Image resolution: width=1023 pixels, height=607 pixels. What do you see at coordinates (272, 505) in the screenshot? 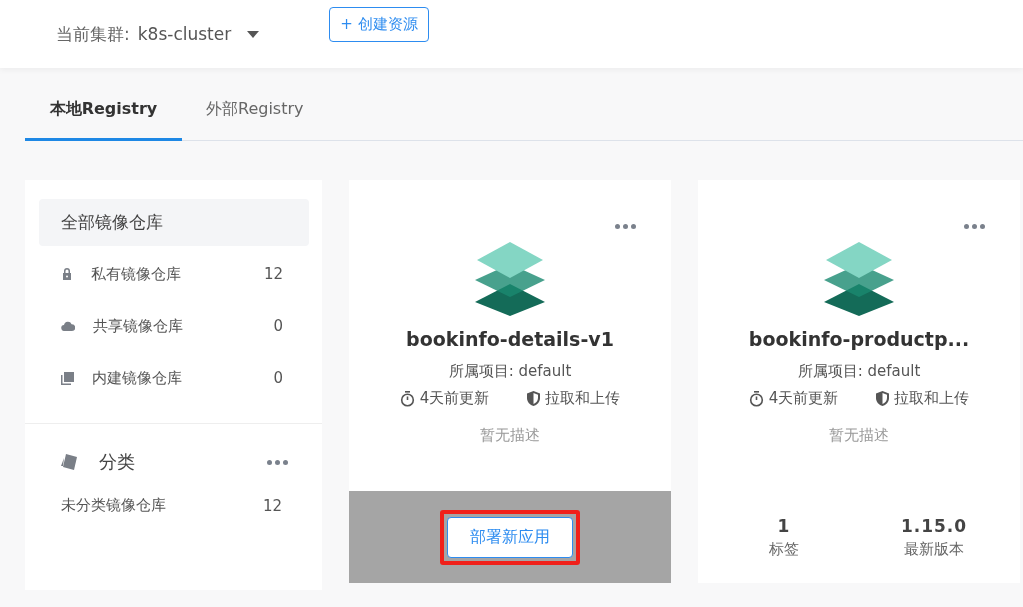
I see `category-count: 12` at bounding box center [272, 505].